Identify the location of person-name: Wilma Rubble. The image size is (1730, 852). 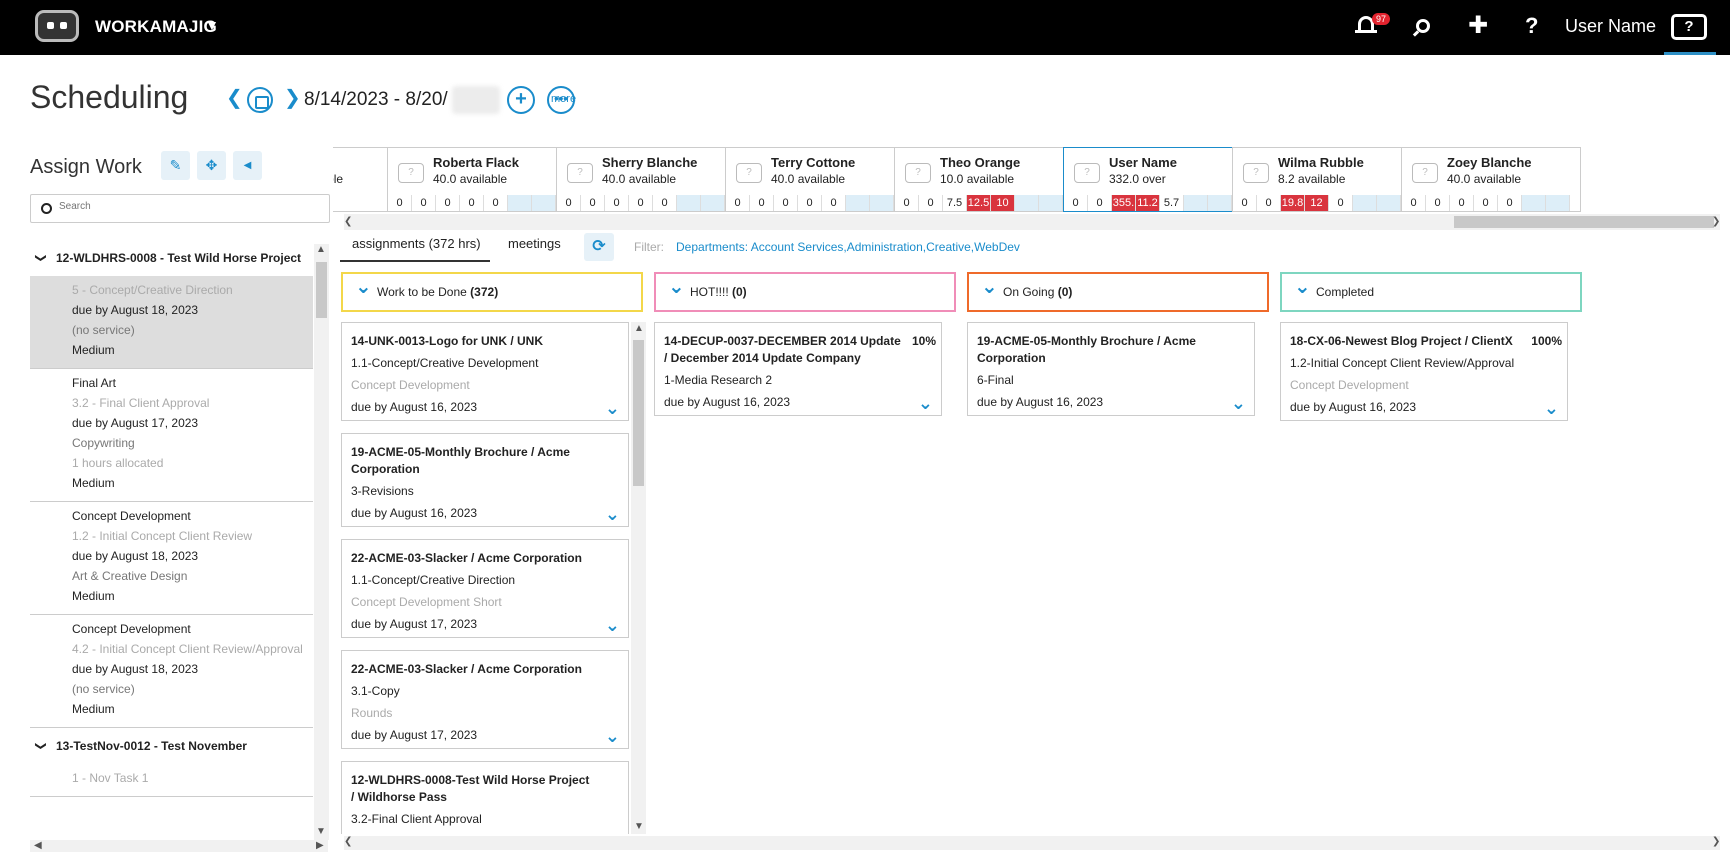
(1321, 162).